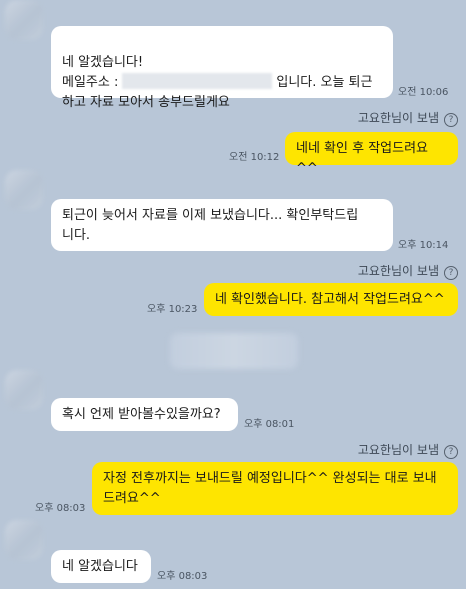  What do you see at coordinates (146, 102) in the screenshot?
I see `message-line: 하고 자료 모아서 송부드릴게요` at bounding box center [146, 102].